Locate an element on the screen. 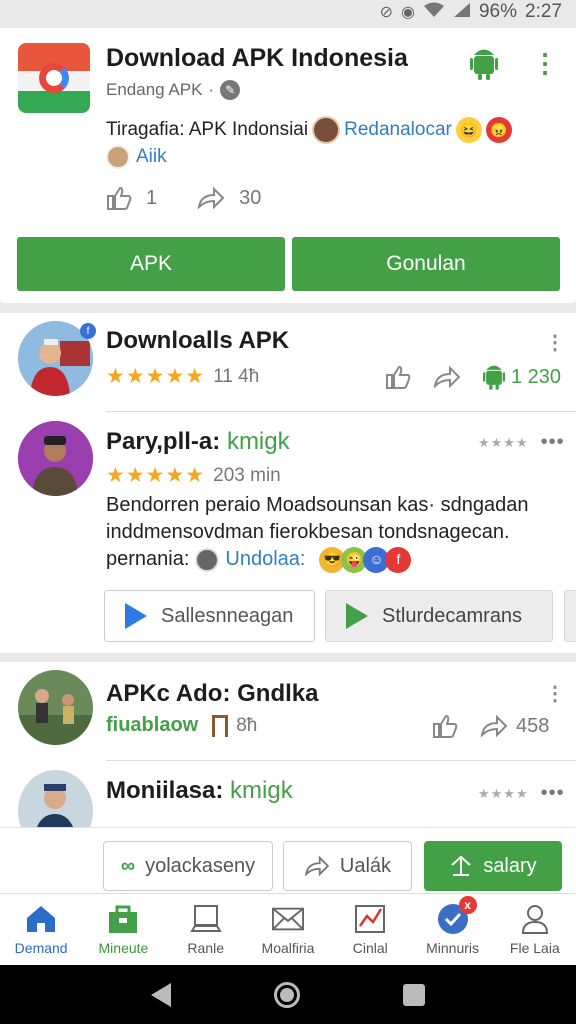  small-rating: ★★★★ ••• is located at coordinates (521, 793).